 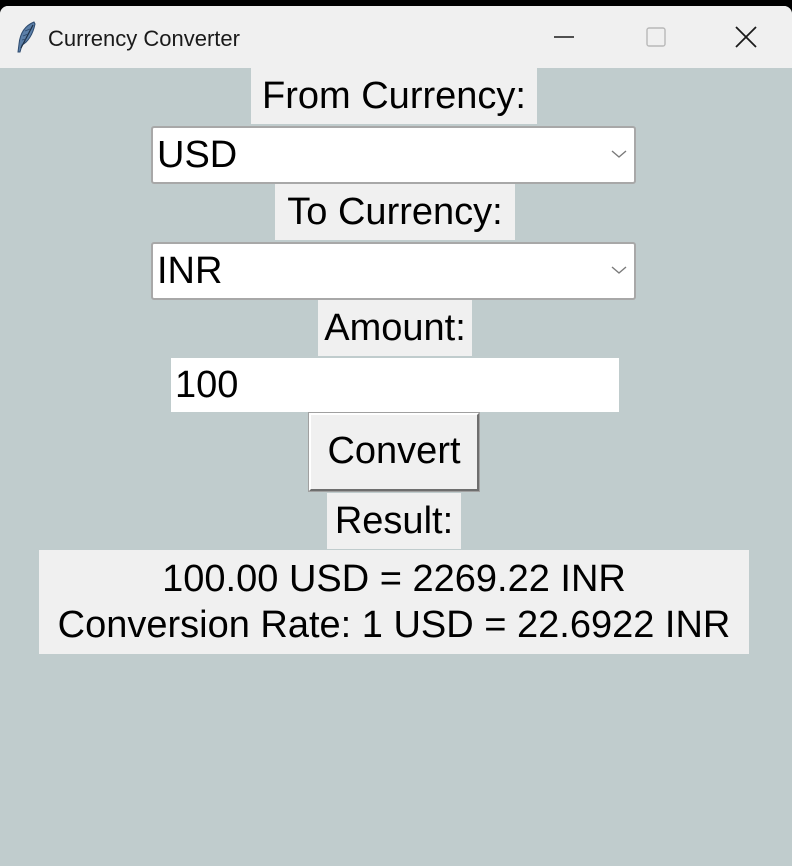 I want to click on to-currency-value: INR, so click(x=190, y=271).